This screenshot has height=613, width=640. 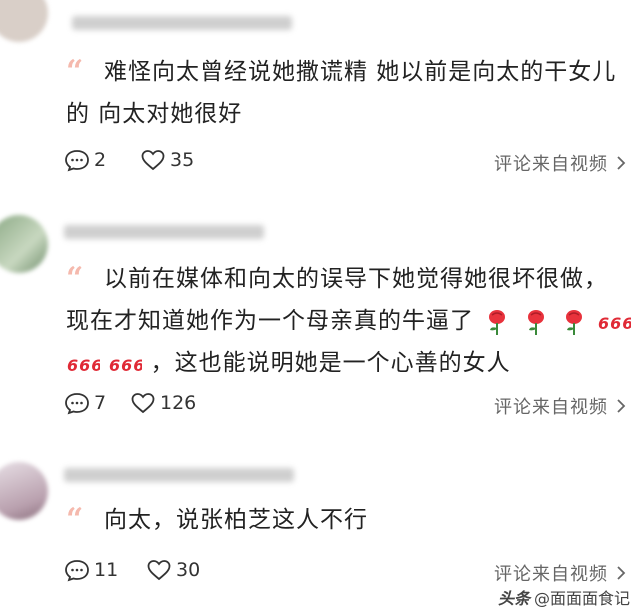 I want to click on watermark-prefix: 头条, so click(x=513, y=598).